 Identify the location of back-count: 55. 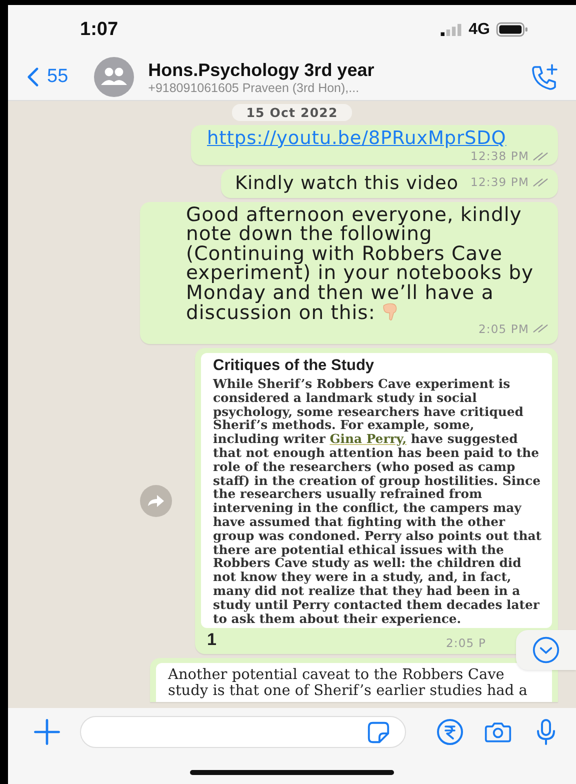
(57, 77).